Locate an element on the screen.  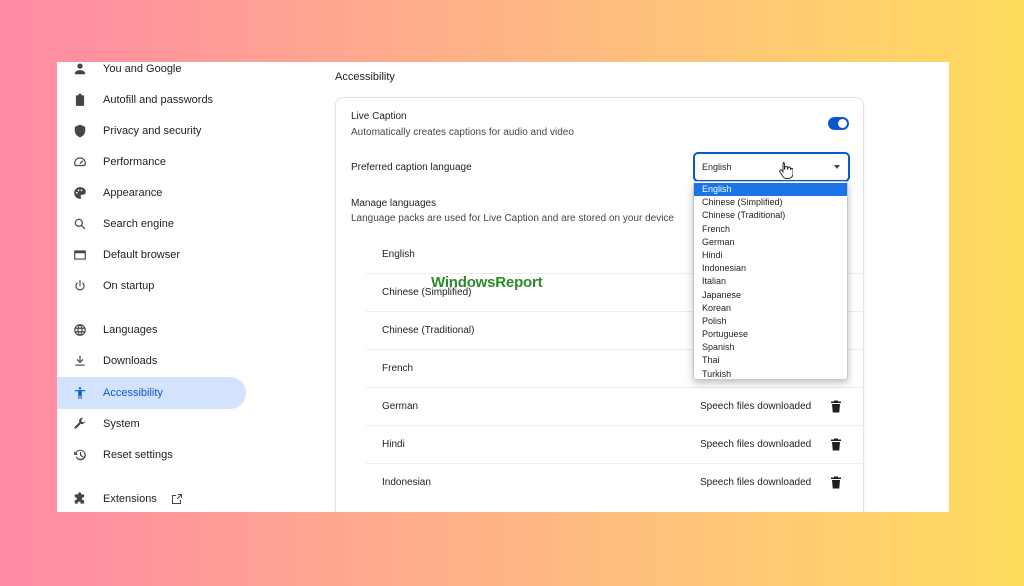
hand-pointer-icon is located at coordinates (786, 172).